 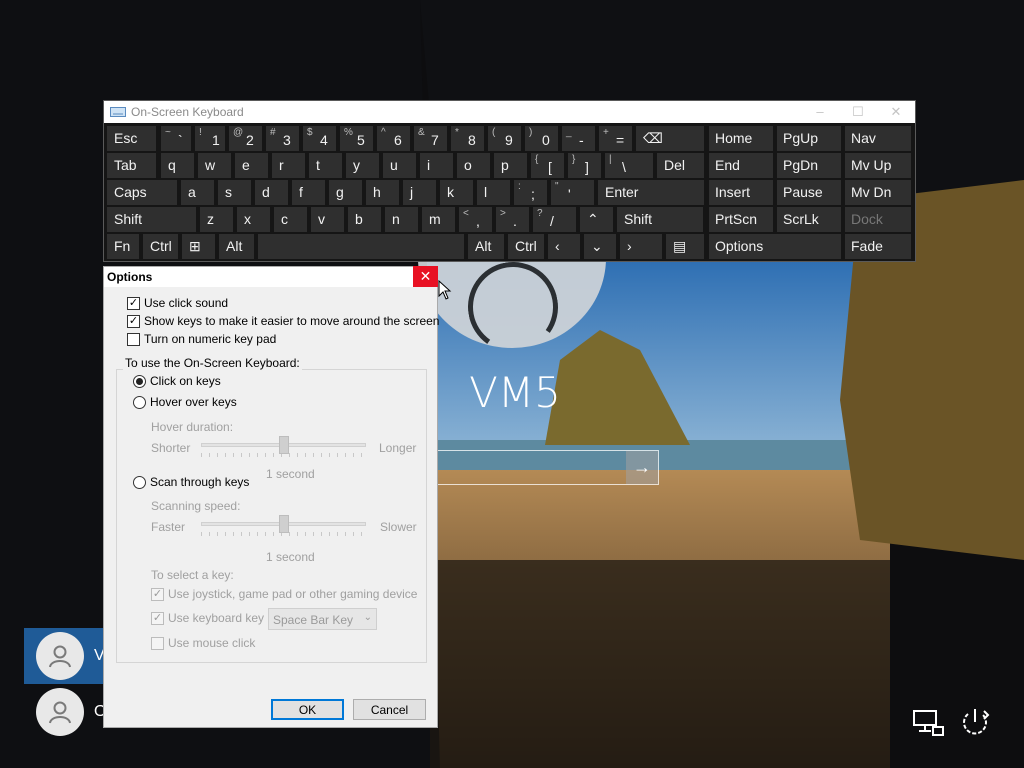 What do you see at coordinates (177, 165) in the screenshot?
I see `osk-key: q` at bounding box center [177, 165].